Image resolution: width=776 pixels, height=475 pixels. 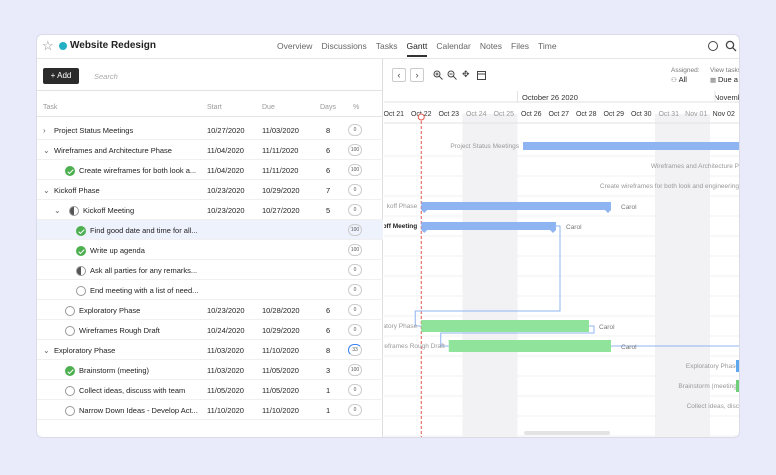 I want to click on star-icon: ☆, so click(x=48, y=46).